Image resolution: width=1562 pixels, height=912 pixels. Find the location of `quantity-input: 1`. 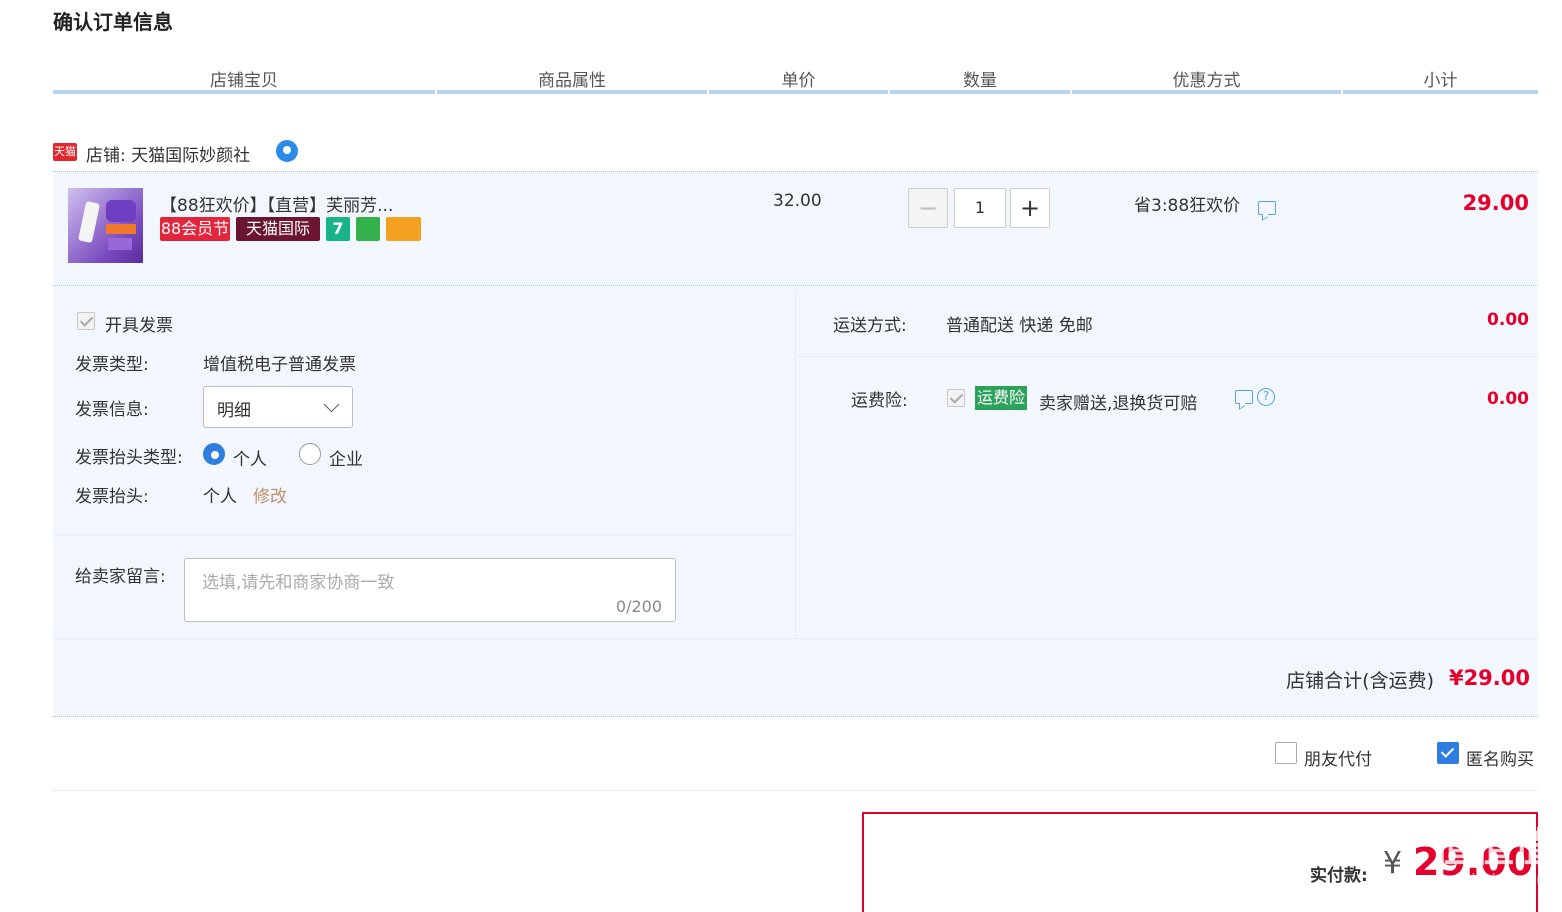

quantity-input: 1 is located at coordinates (980, 208).